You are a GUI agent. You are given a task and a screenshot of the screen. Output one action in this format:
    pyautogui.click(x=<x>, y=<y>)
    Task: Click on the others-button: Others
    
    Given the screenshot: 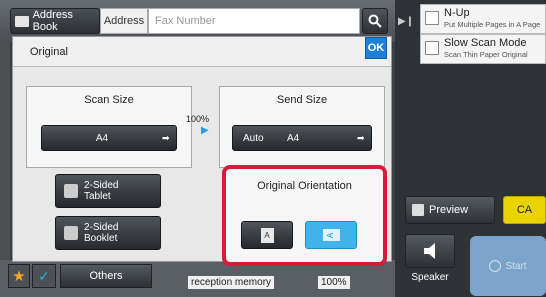 What is the action you would take?
    pyautogui.click(x=106, y=276)
    